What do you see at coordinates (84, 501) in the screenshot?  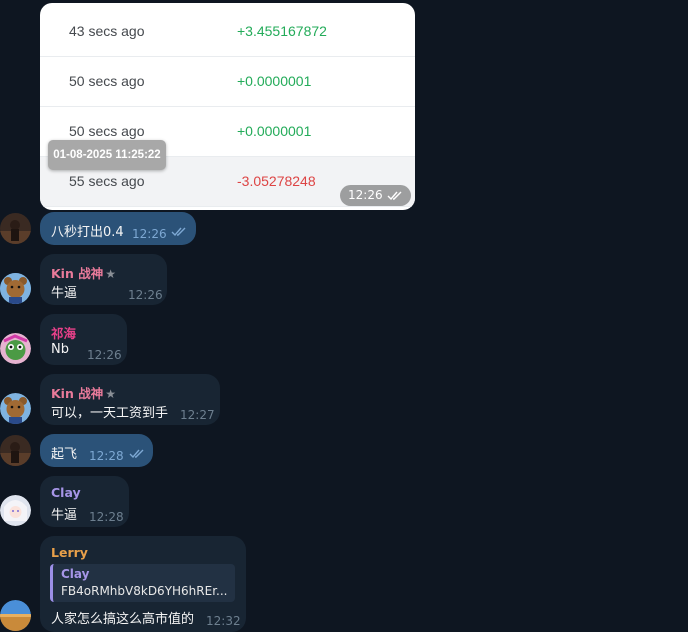 I see `message-bubble: Clay 牛逼 12:28` at bounding box center [84, 501].